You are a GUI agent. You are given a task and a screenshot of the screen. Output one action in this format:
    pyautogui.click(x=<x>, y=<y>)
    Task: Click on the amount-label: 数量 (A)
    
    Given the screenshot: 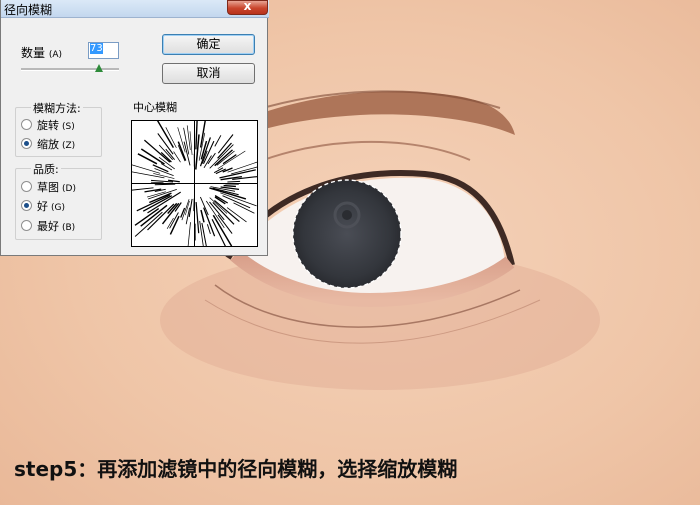 What is the action you would take?
    pyautogui.click(x=41, y=52)
    